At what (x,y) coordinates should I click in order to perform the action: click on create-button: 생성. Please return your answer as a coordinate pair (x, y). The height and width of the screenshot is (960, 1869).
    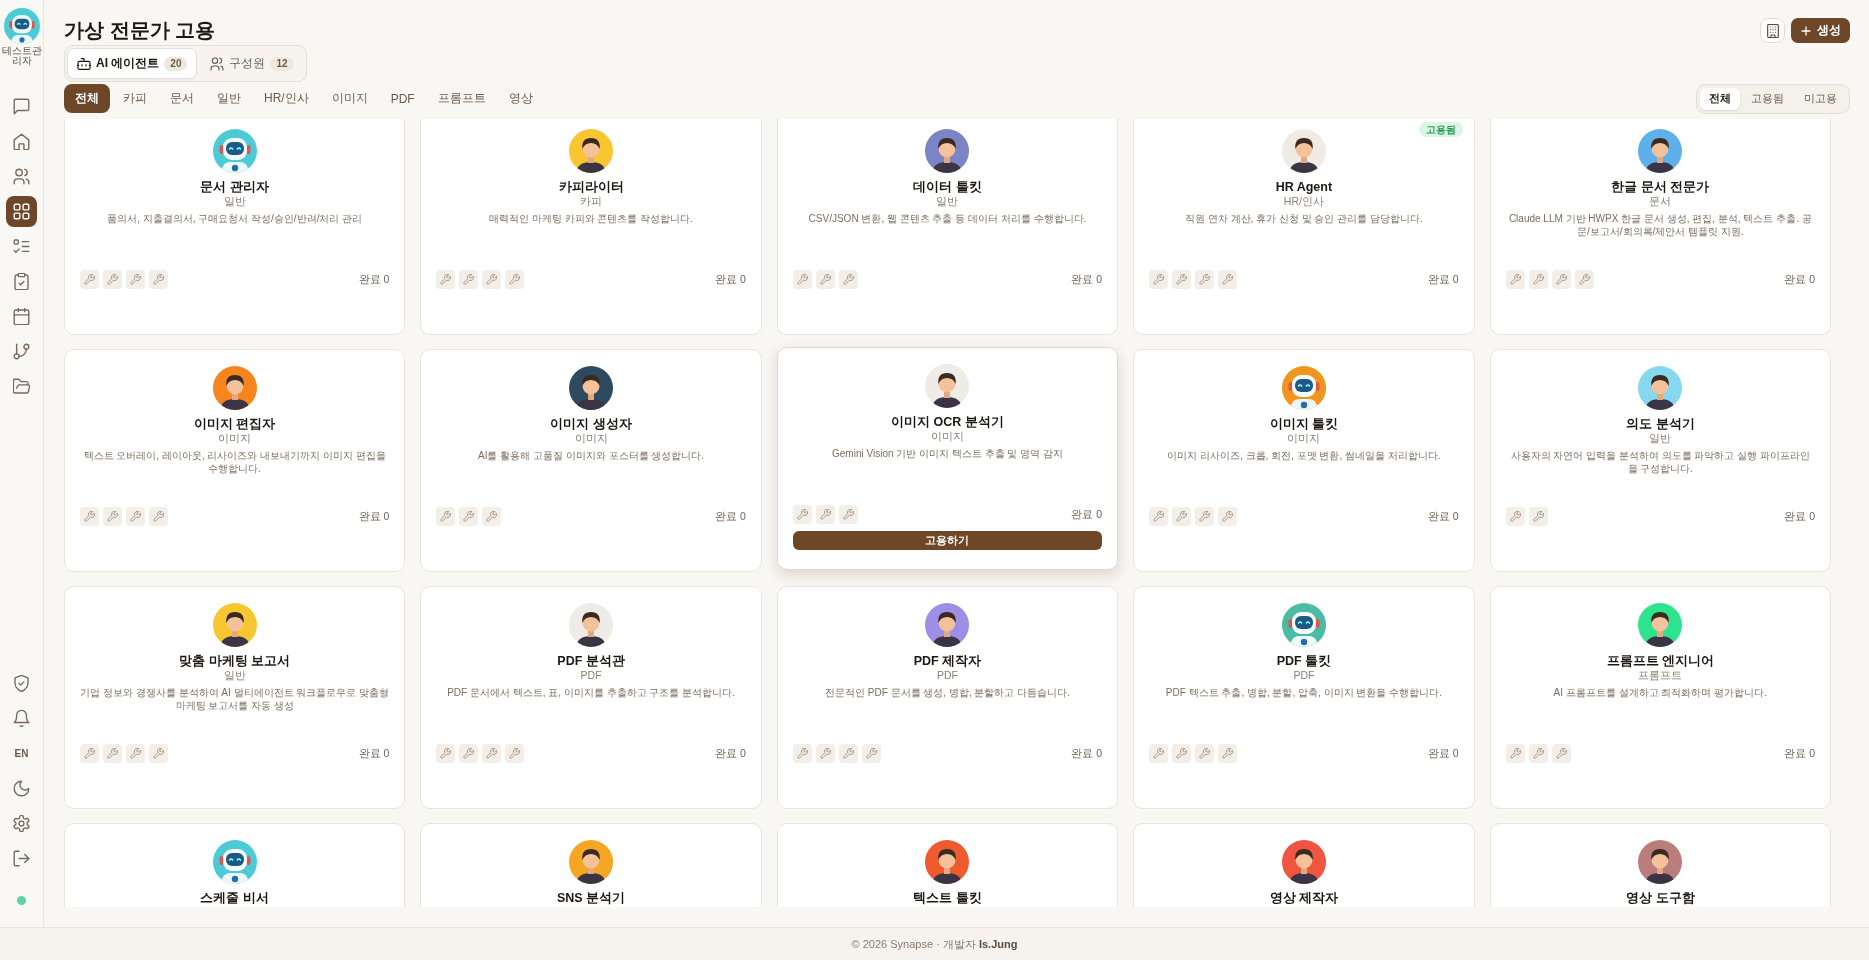
    Looking at the image, I should click on (1820, 30).